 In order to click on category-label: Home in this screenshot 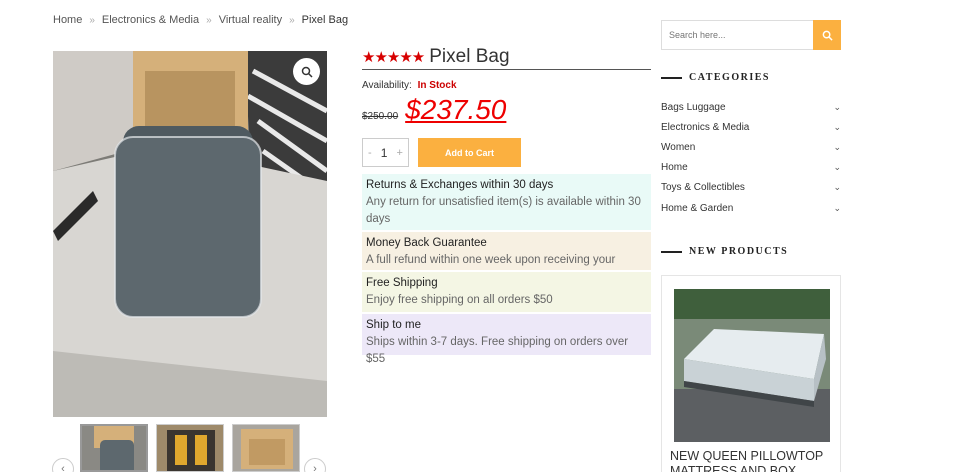, I will do `click(674, 167)`.